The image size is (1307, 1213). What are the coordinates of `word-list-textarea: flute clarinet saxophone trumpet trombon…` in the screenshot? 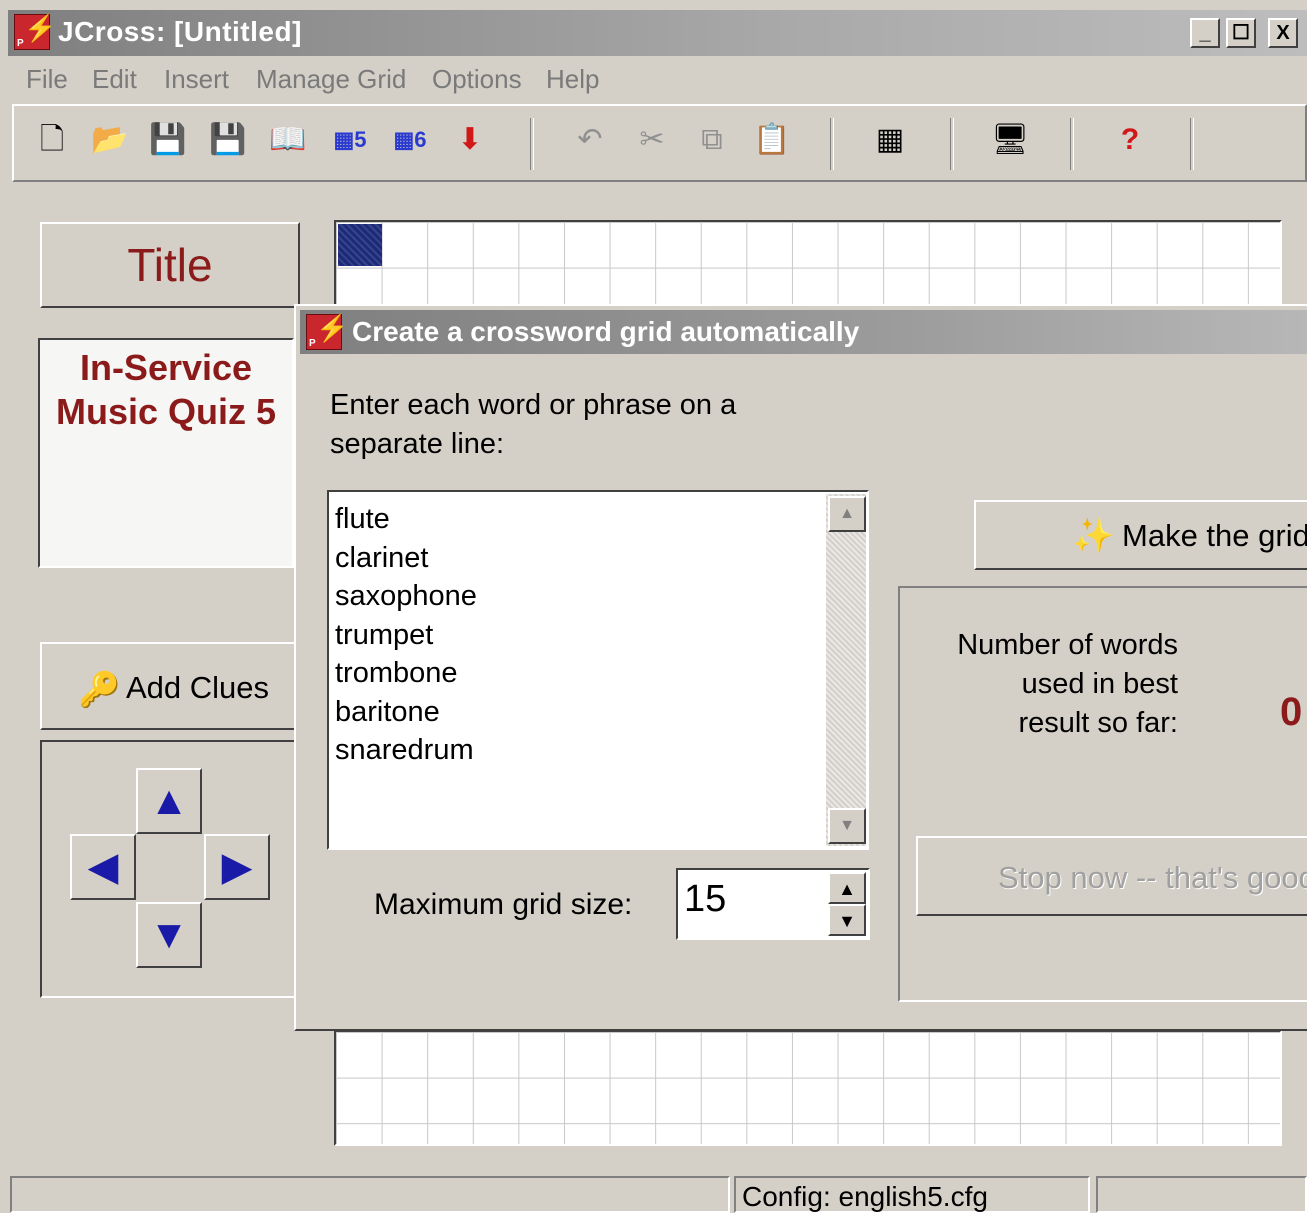 It's located at (598, 670).